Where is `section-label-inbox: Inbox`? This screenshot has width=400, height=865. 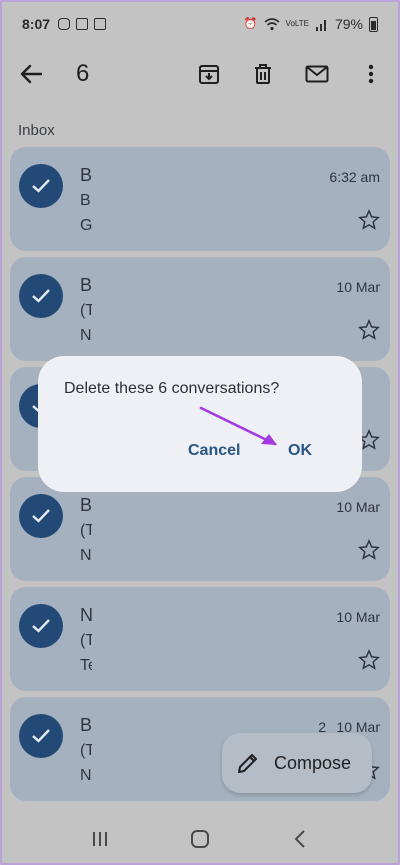 section-label-inbox: Inbox is located at coordinates (36, 130).